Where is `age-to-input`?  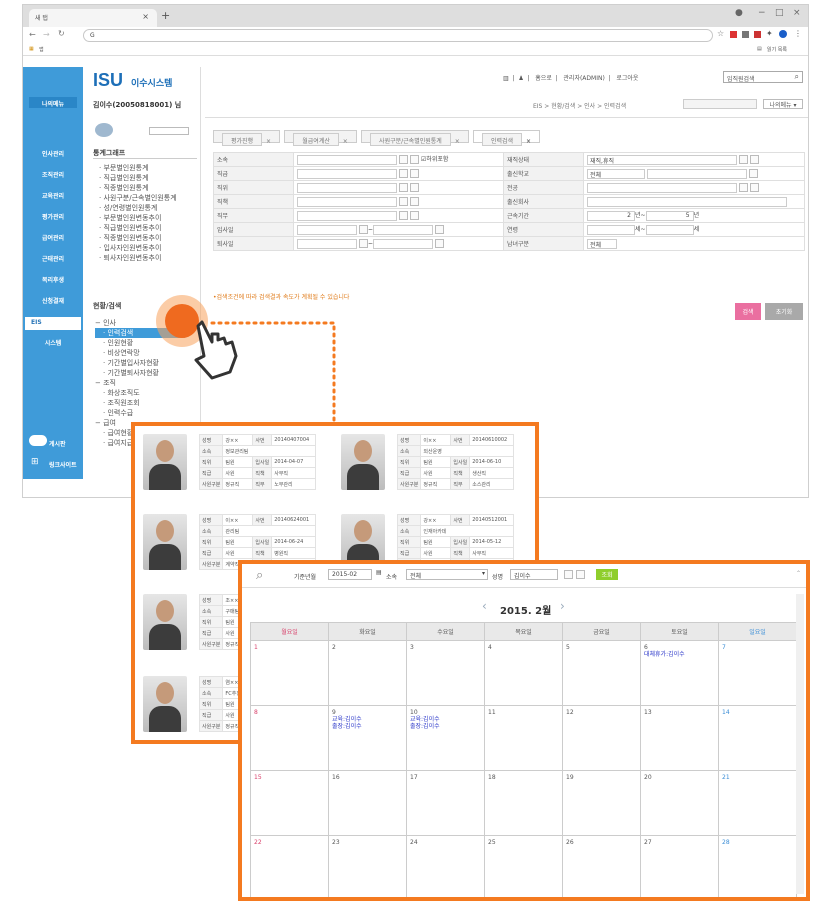 age-to-input is located at coordinates (669, 229).